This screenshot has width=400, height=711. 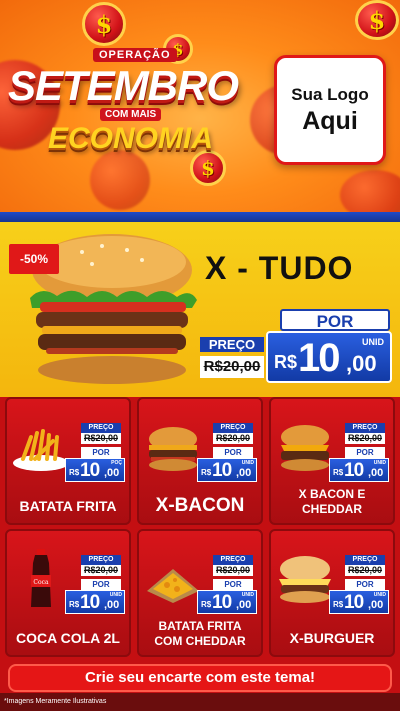 I want to click on product-name: BATATA FRITA, so click(x=68, y=506).